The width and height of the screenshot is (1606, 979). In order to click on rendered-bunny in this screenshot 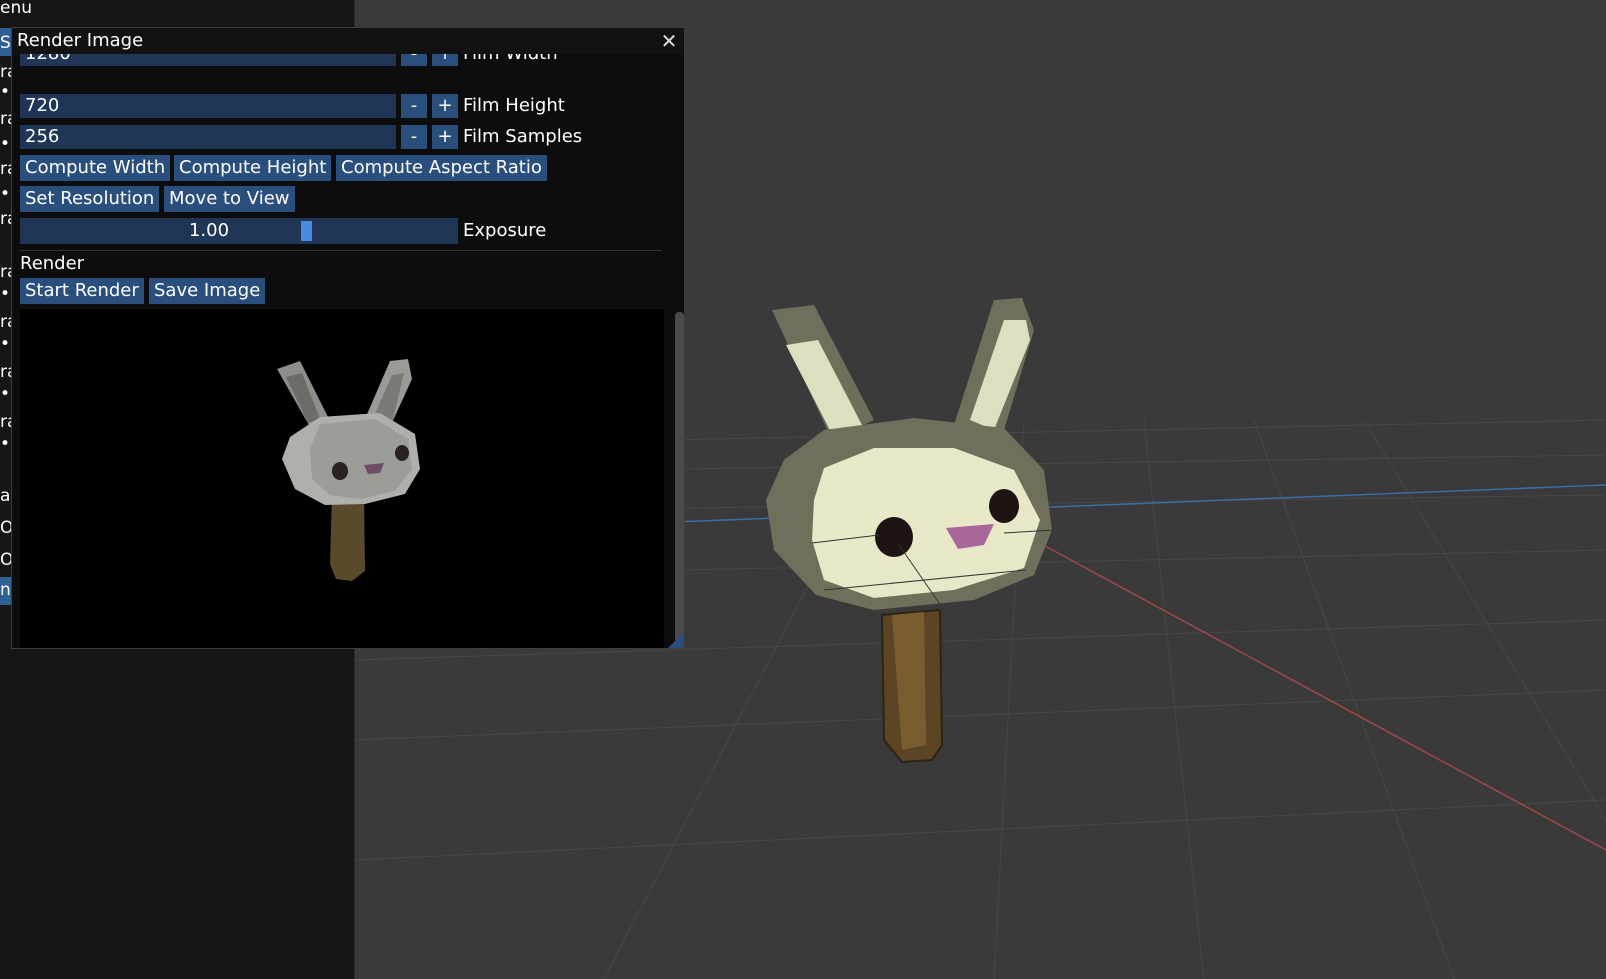, I will do `click(342, 478)`.